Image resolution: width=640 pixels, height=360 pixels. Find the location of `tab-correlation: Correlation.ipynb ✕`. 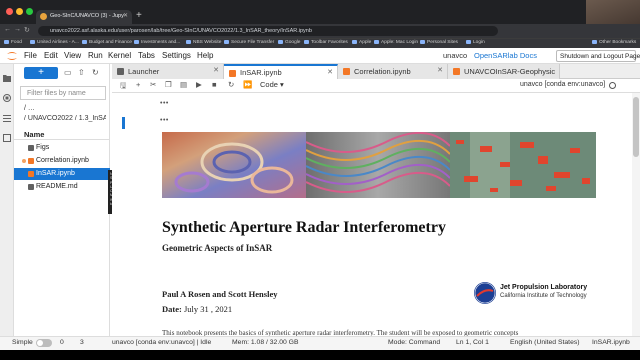

tab-correlation: Correlation.ipynb ✕ is located at coordinates (393, 71).